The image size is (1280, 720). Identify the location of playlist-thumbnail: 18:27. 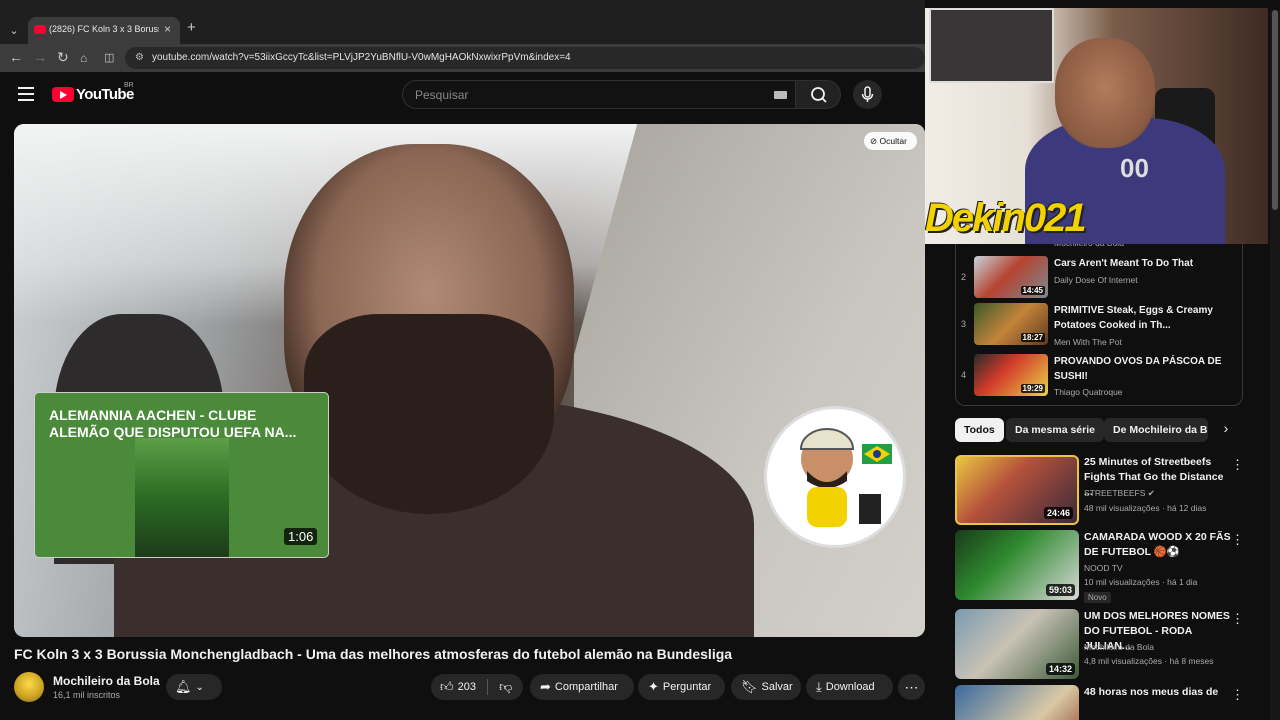
(1011, 324).